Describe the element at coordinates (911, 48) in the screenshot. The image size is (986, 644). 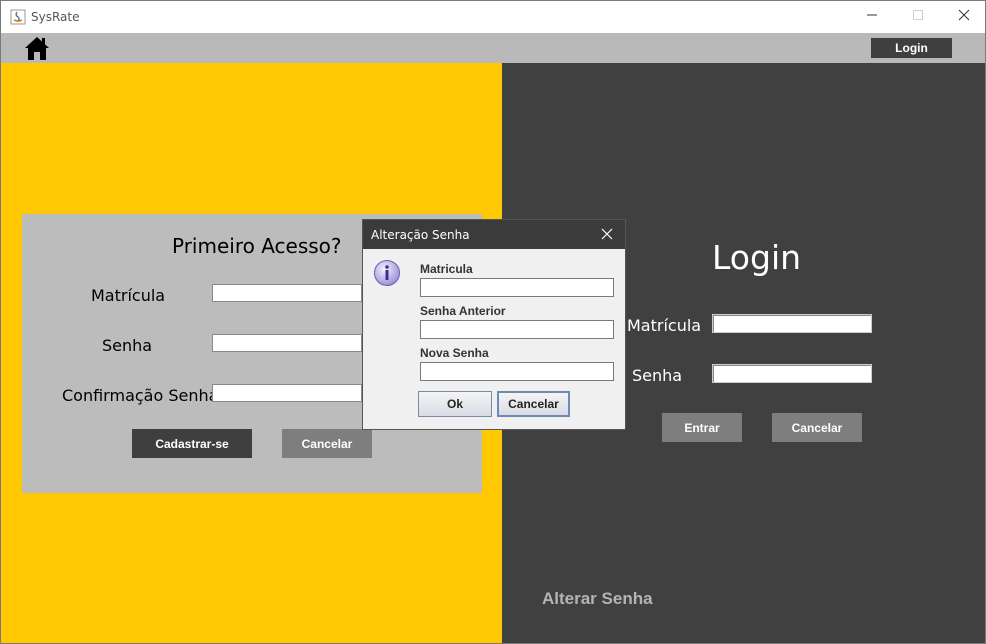
I see `nav-login-button: Login` at that location.